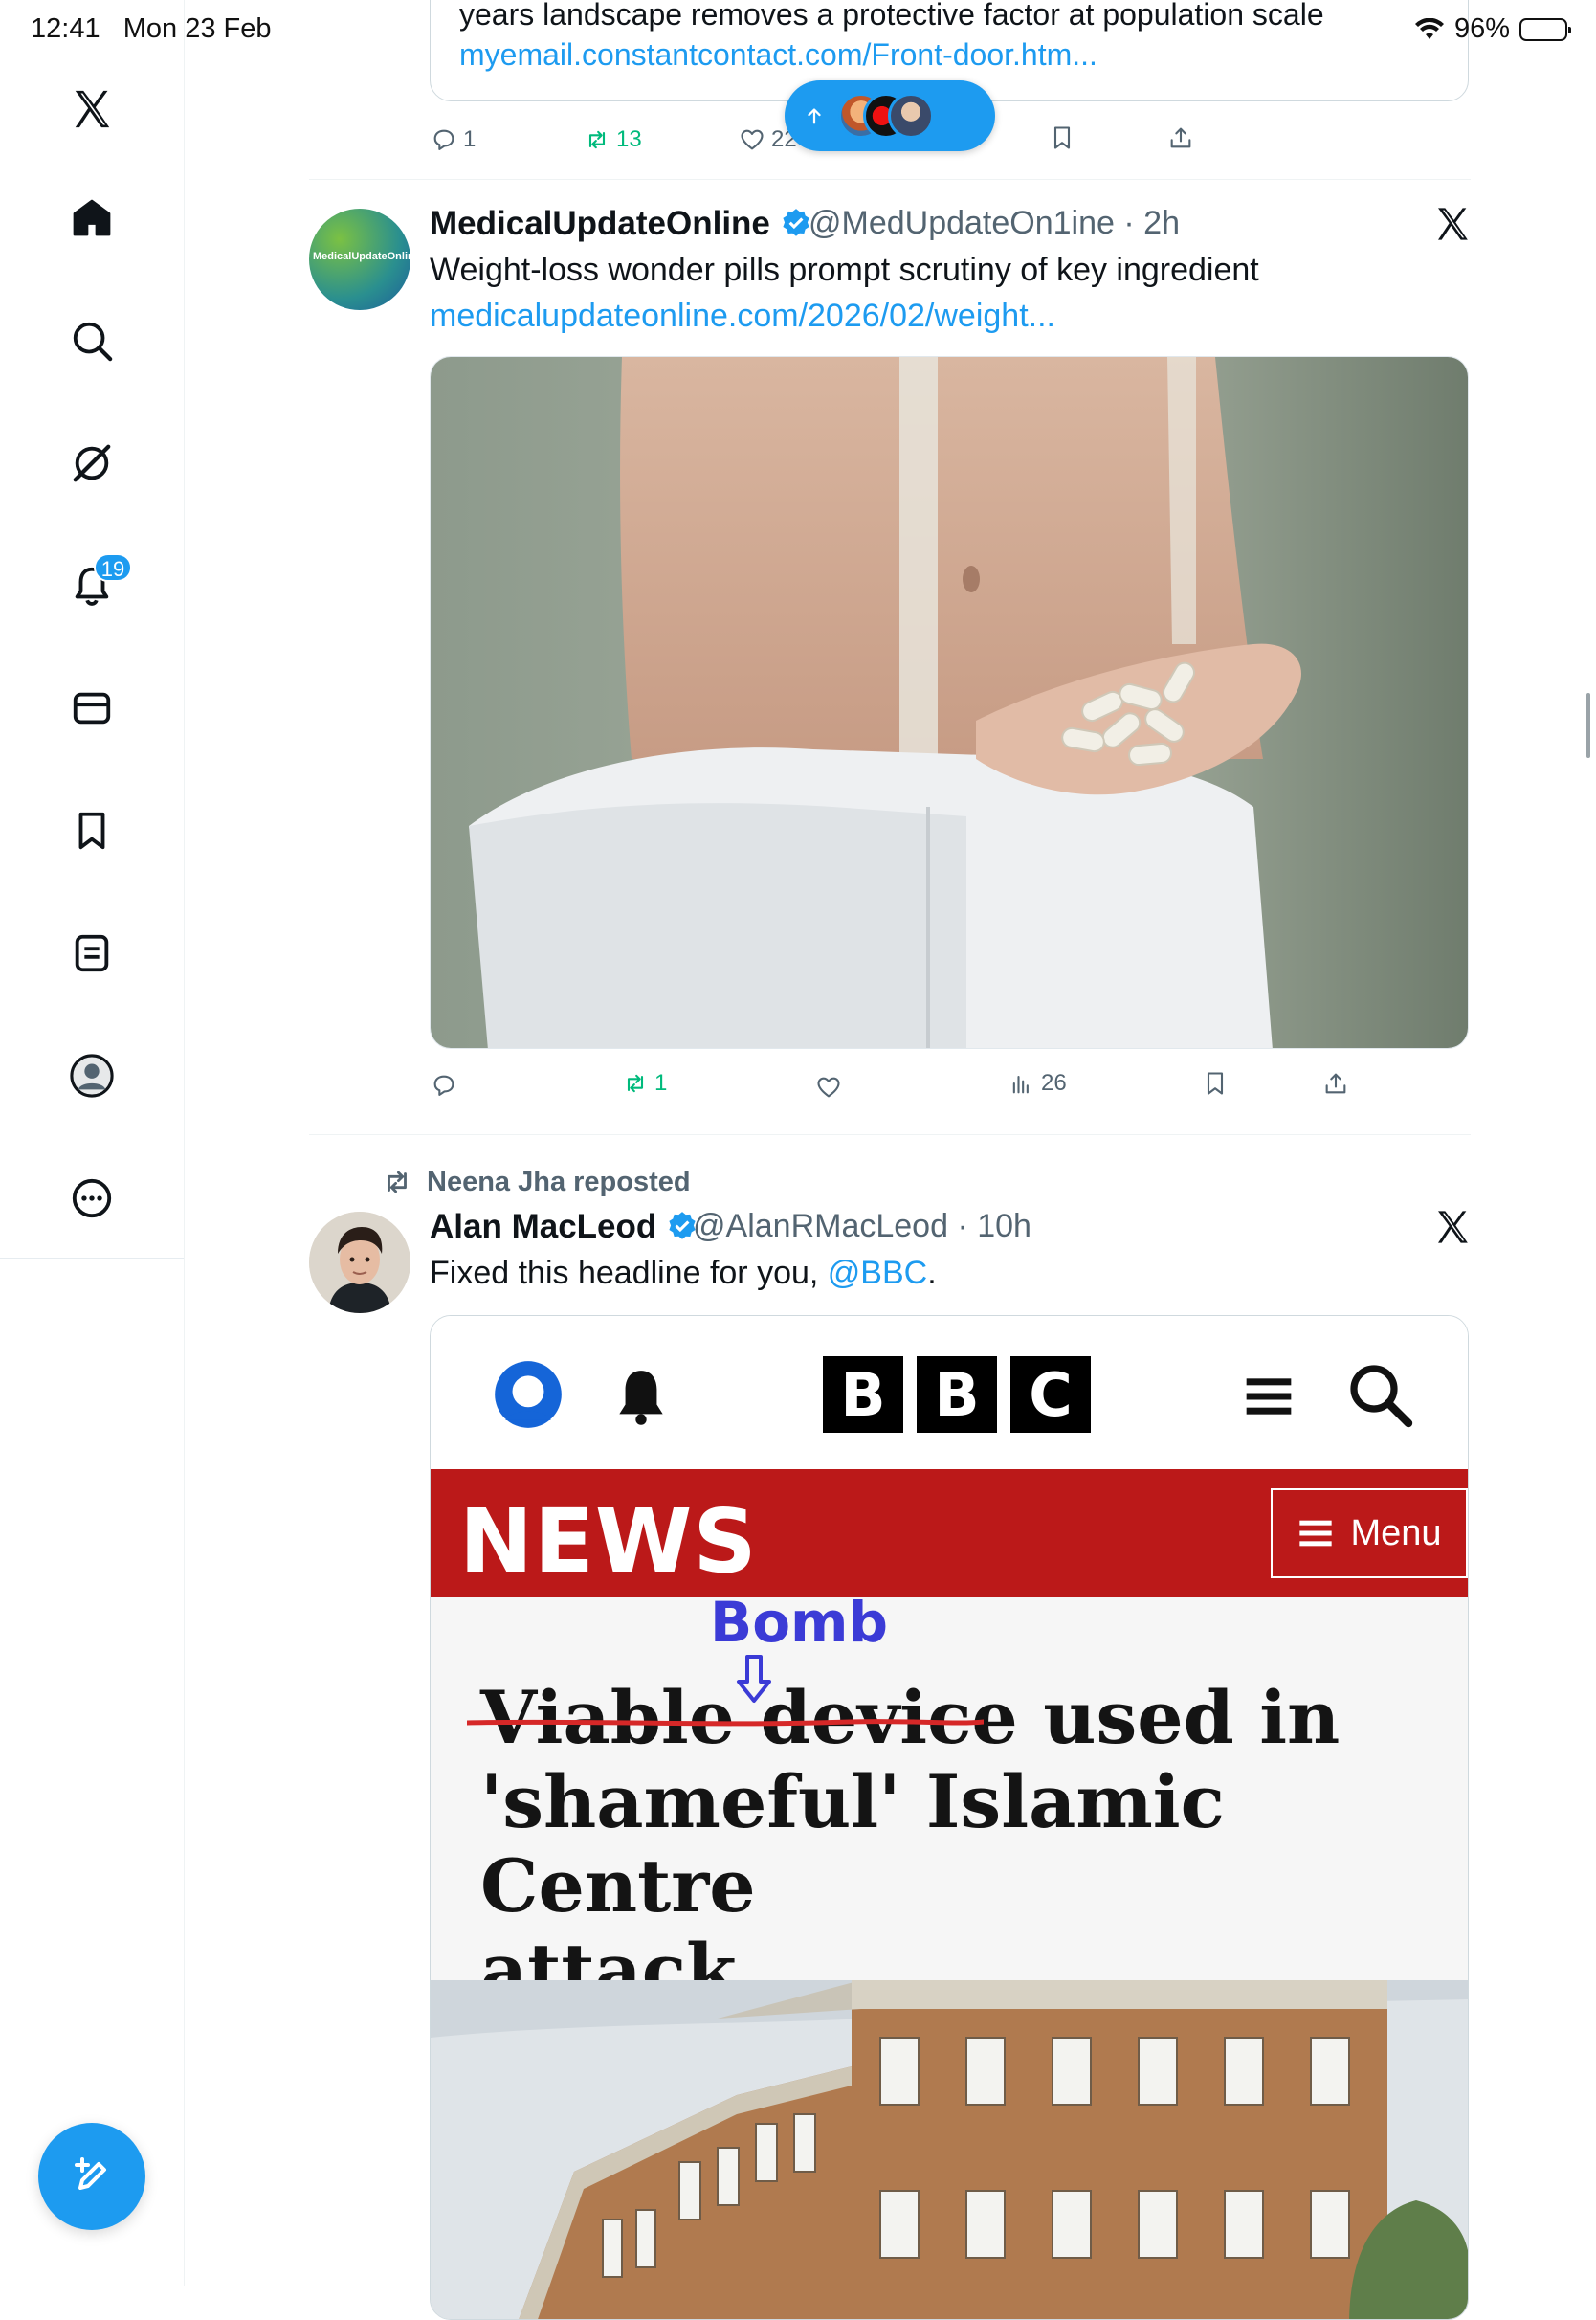 This screenshot has width=1596, height=2320. What do you see at coordinates (536, 1182) in the screenshot?
I see `repost-context: Neena Jha reposted` at bounding box center [536, 1182].